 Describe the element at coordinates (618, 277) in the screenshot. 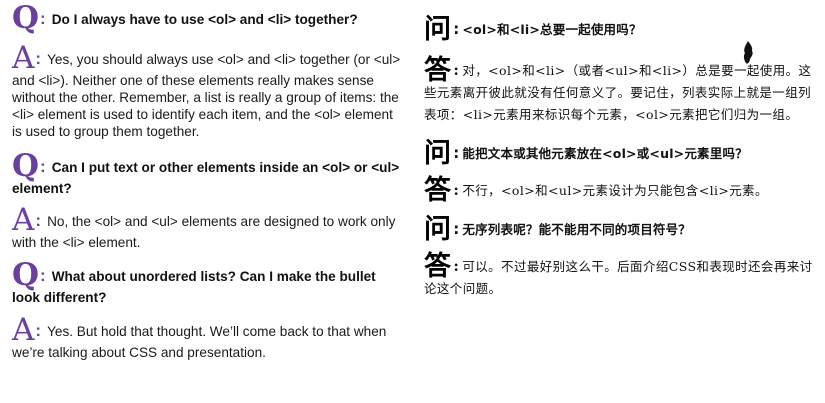

I see `cn-answer-3-text: 可以。不过最好别这么干。后面介绍CSS和表现时还会再来讨论这个问题。` at that location.